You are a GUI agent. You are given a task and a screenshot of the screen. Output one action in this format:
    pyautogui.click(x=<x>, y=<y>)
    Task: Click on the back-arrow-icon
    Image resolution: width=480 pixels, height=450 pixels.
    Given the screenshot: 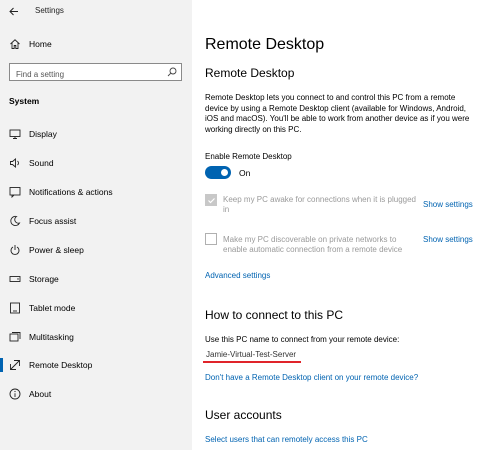 What is the action you would take?
    pyautogui.click(x=13, y=11)
    